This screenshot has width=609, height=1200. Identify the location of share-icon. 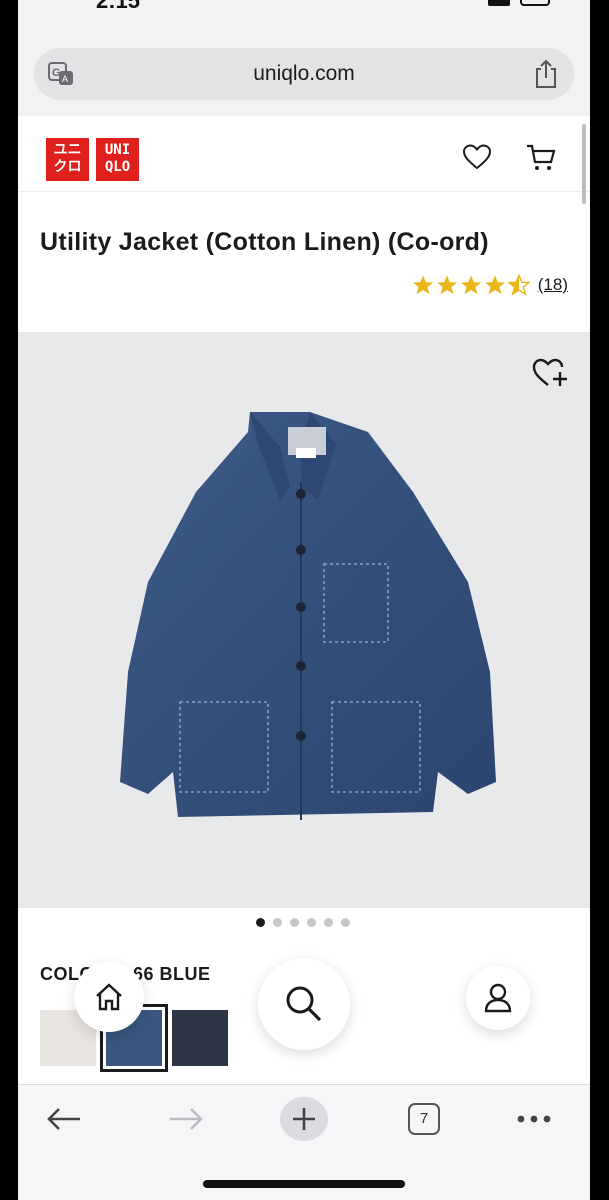
(546, 74).